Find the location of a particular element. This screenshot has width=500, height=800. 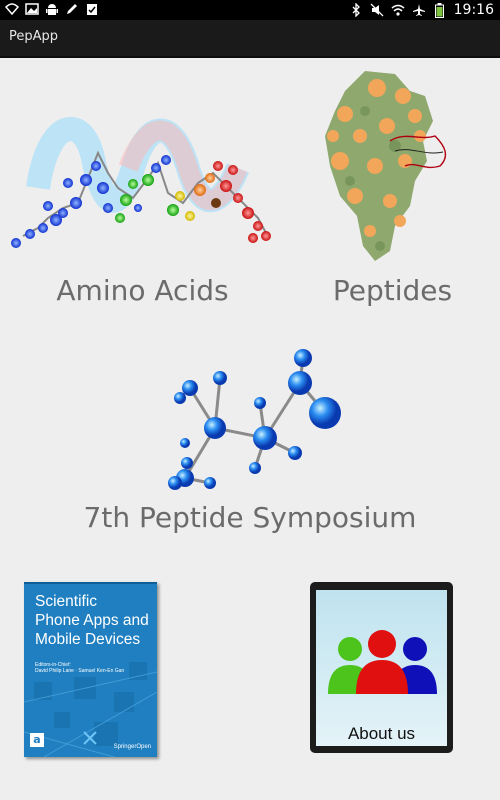

symposium-label: 7th Peptide Symposium is located at coordinates (250, 517).